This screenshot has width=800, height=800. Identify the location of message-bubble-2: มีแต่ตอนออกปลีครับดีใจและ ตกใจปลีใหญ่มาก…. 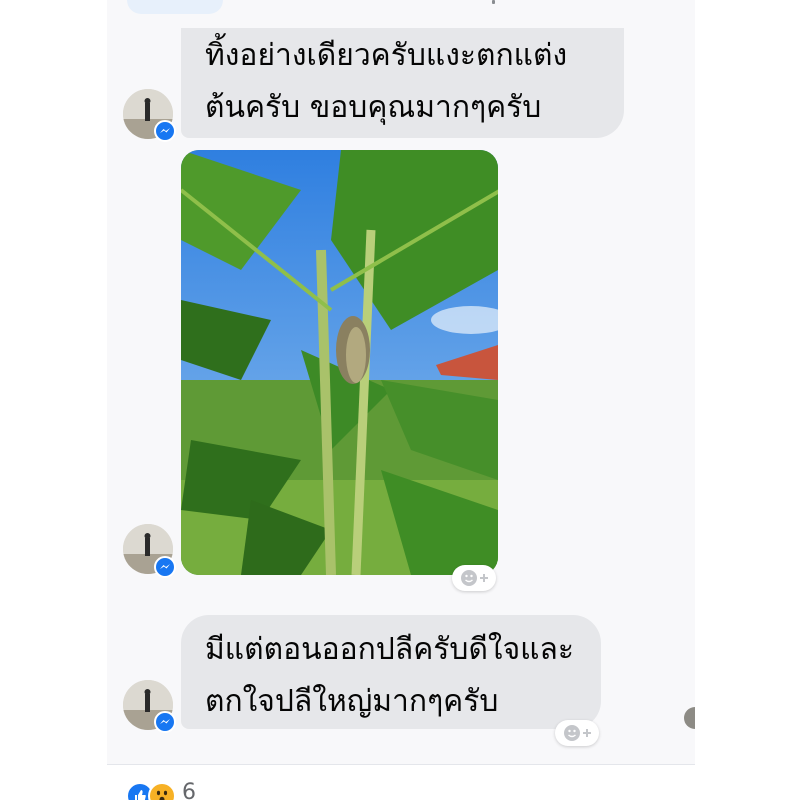
(391, 672).